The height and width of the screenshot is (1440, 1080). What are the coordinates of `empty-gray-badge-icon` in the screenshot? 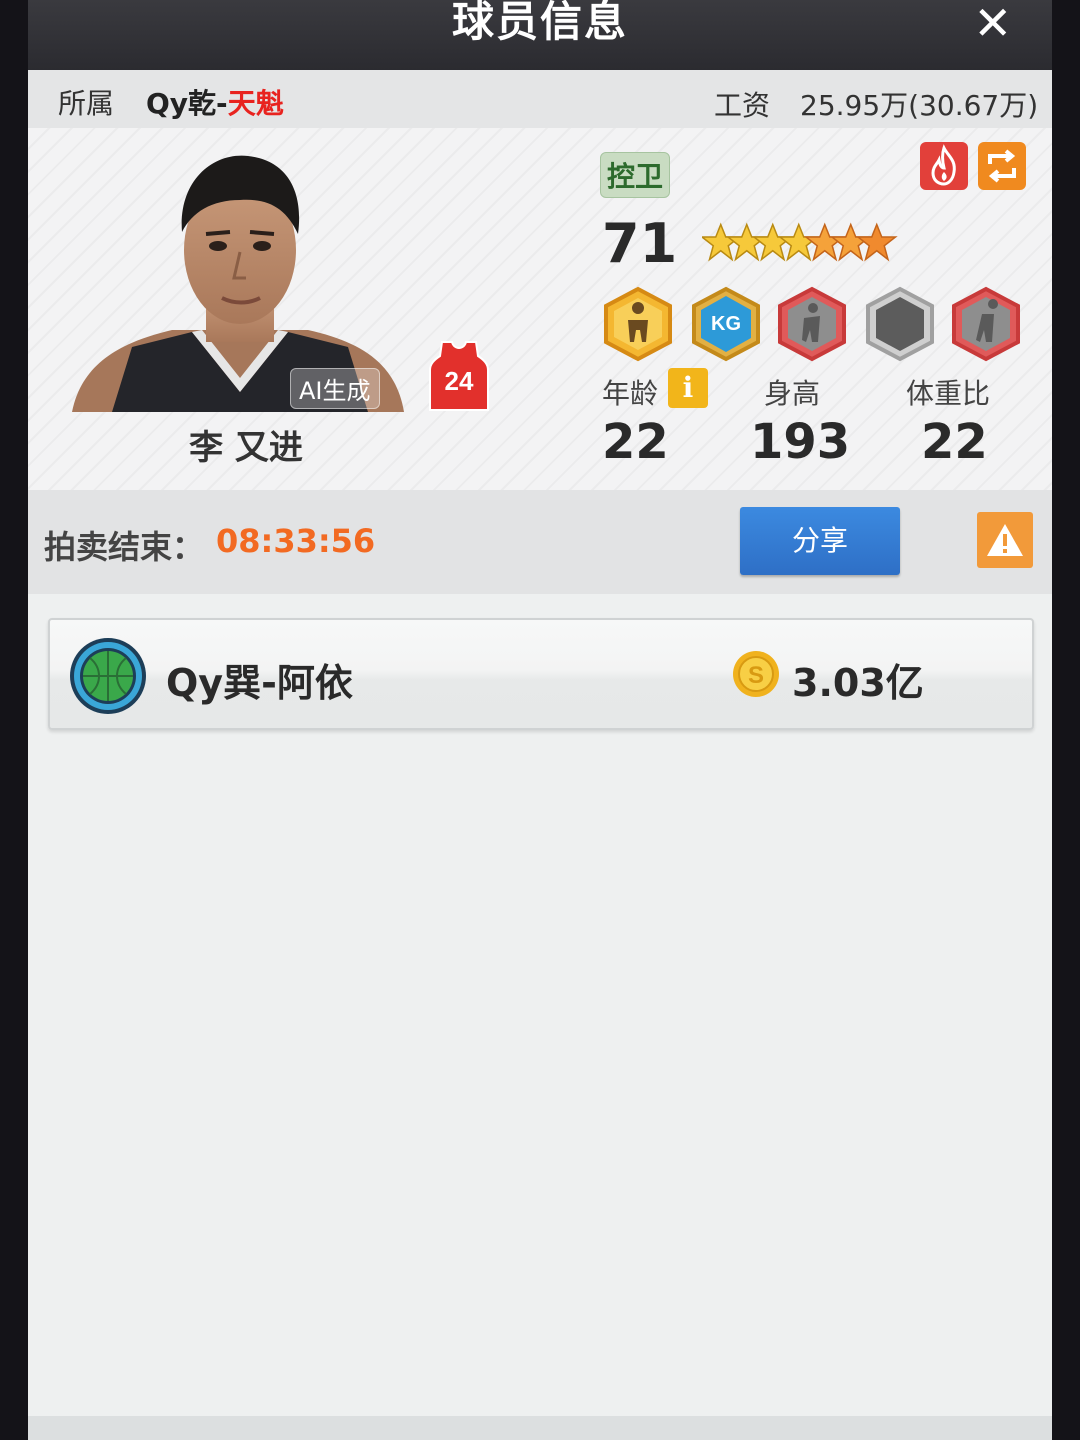 It's located at (900, 324).